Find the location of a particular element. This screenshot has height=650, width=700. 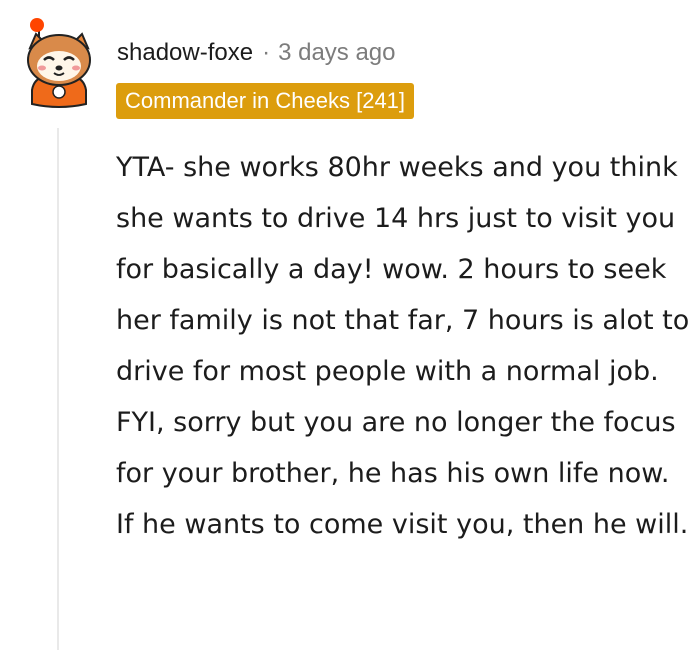

username-link: shadow-foxe is located at coordinates (185, 53).